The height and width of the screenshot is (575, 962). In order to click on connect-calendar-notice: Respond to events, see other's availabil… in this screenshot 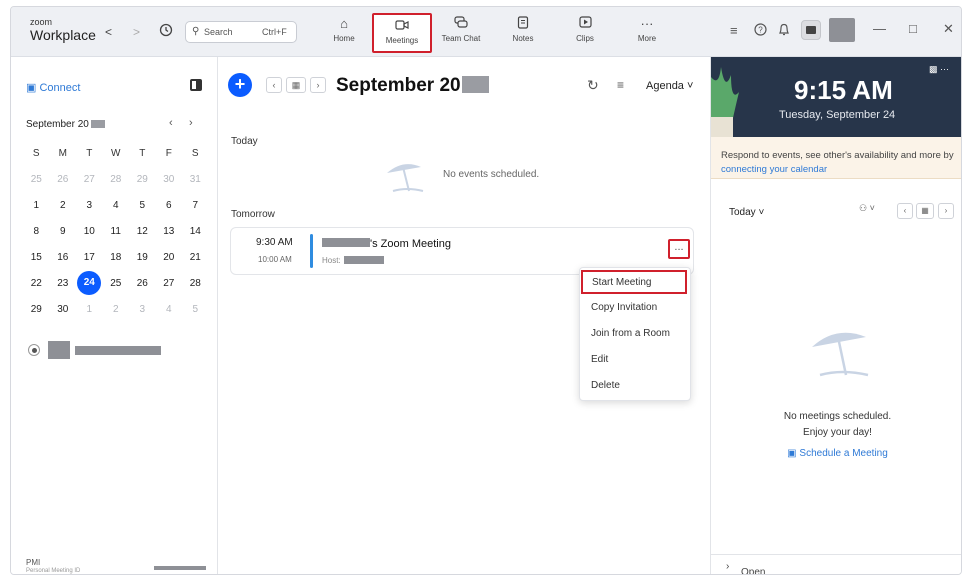, I will do `click(836, 158)`.